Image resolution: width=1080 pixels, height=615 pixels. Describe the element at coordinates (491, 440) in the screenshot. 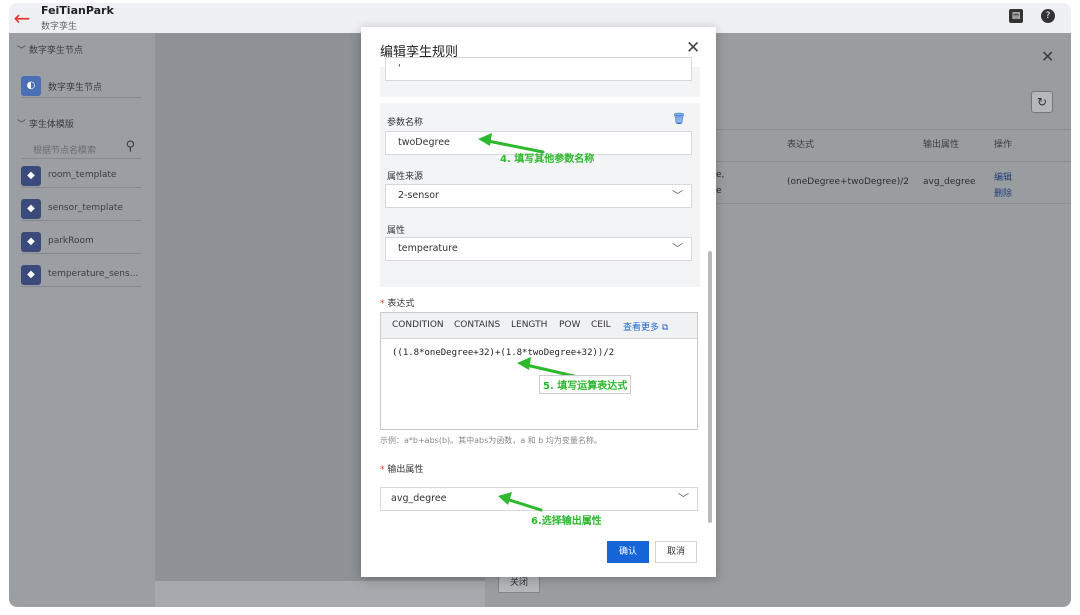

I see `expression-hint: 示例：a*b+abs(b)。其中abs为函数，a 和 b 均为变量名称。` at that location.